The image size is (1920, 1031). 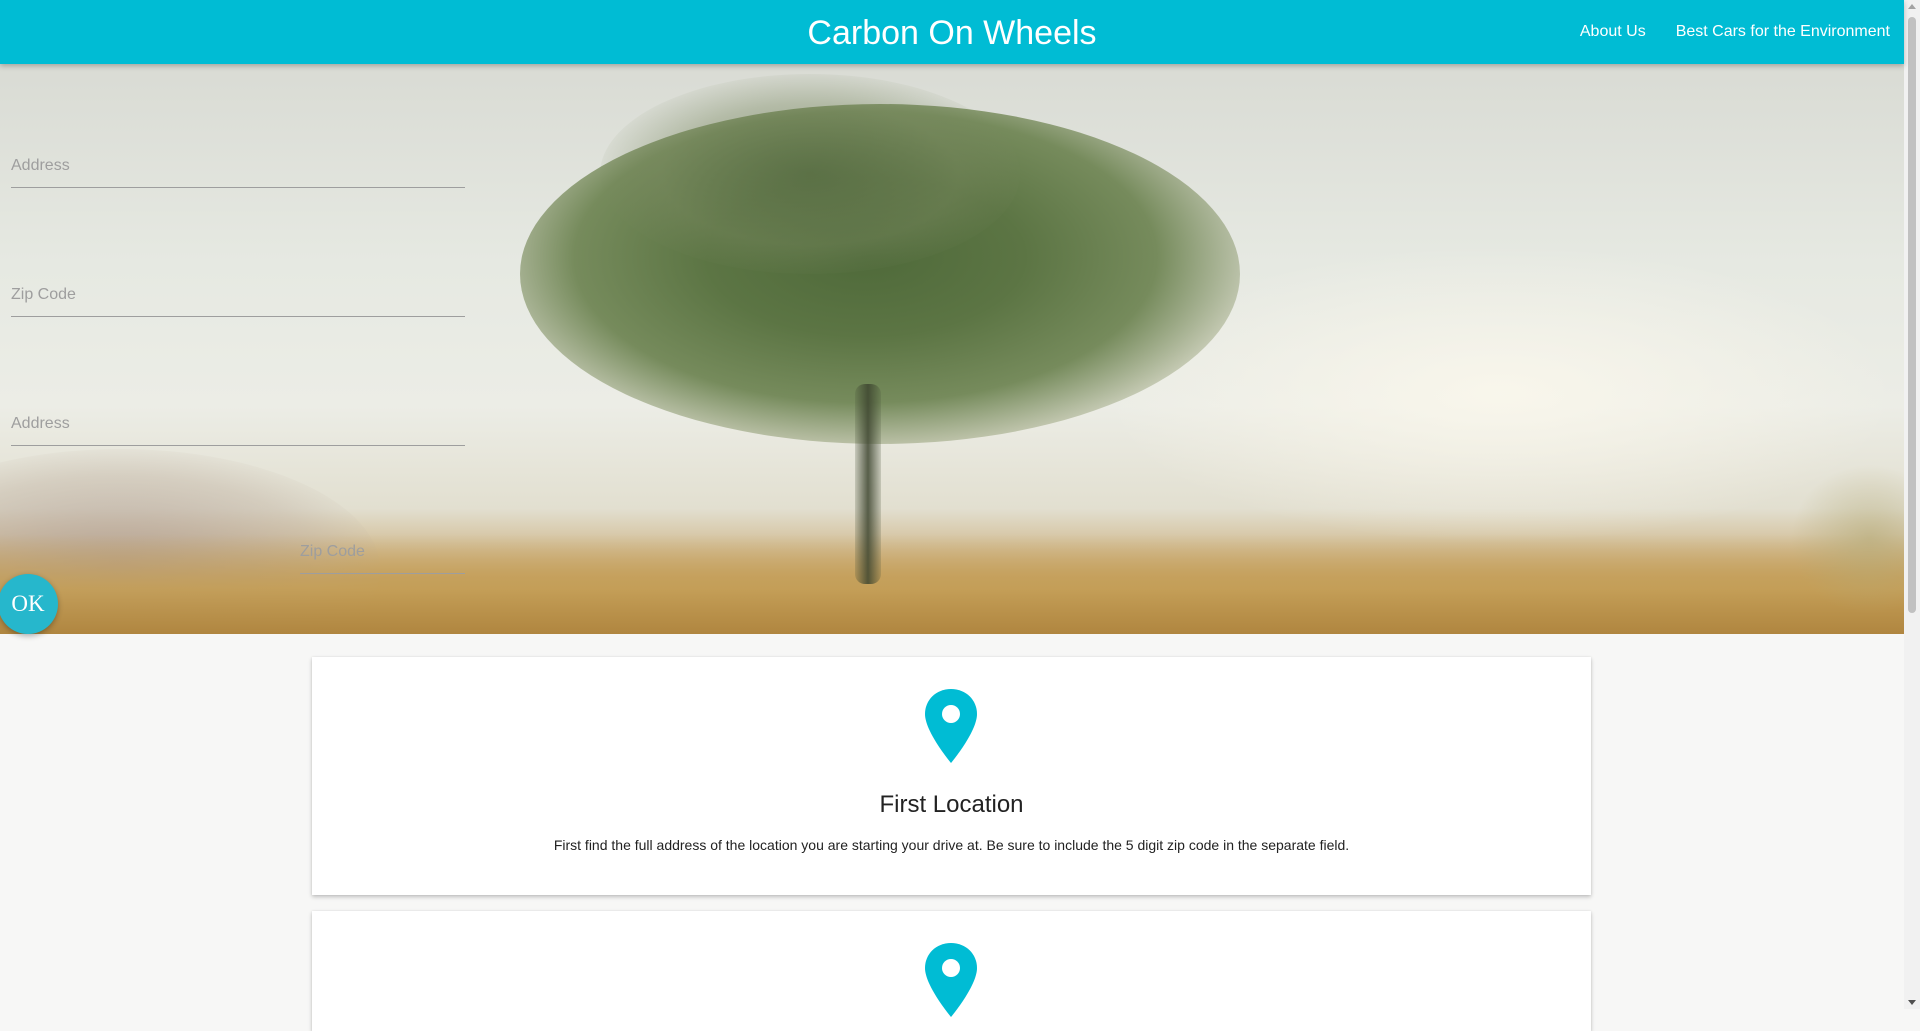 I want to click on start-address-input, so click(x=238, y=166).